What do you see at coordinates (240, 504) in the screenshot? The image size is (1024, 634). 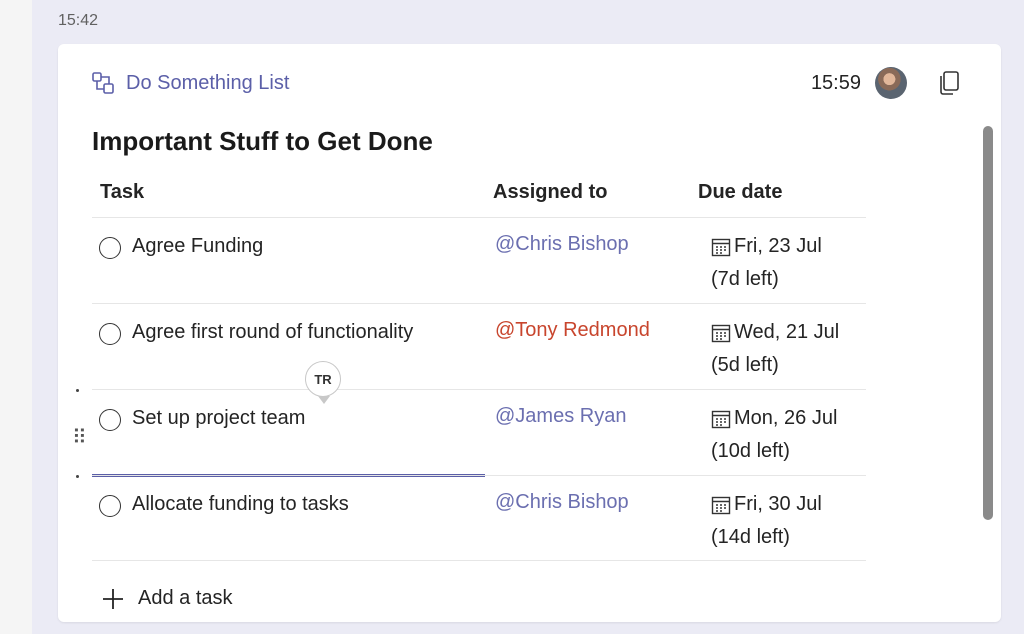 I see `task-name: Allocate funding to tasks` at bounding box center [240, 504].